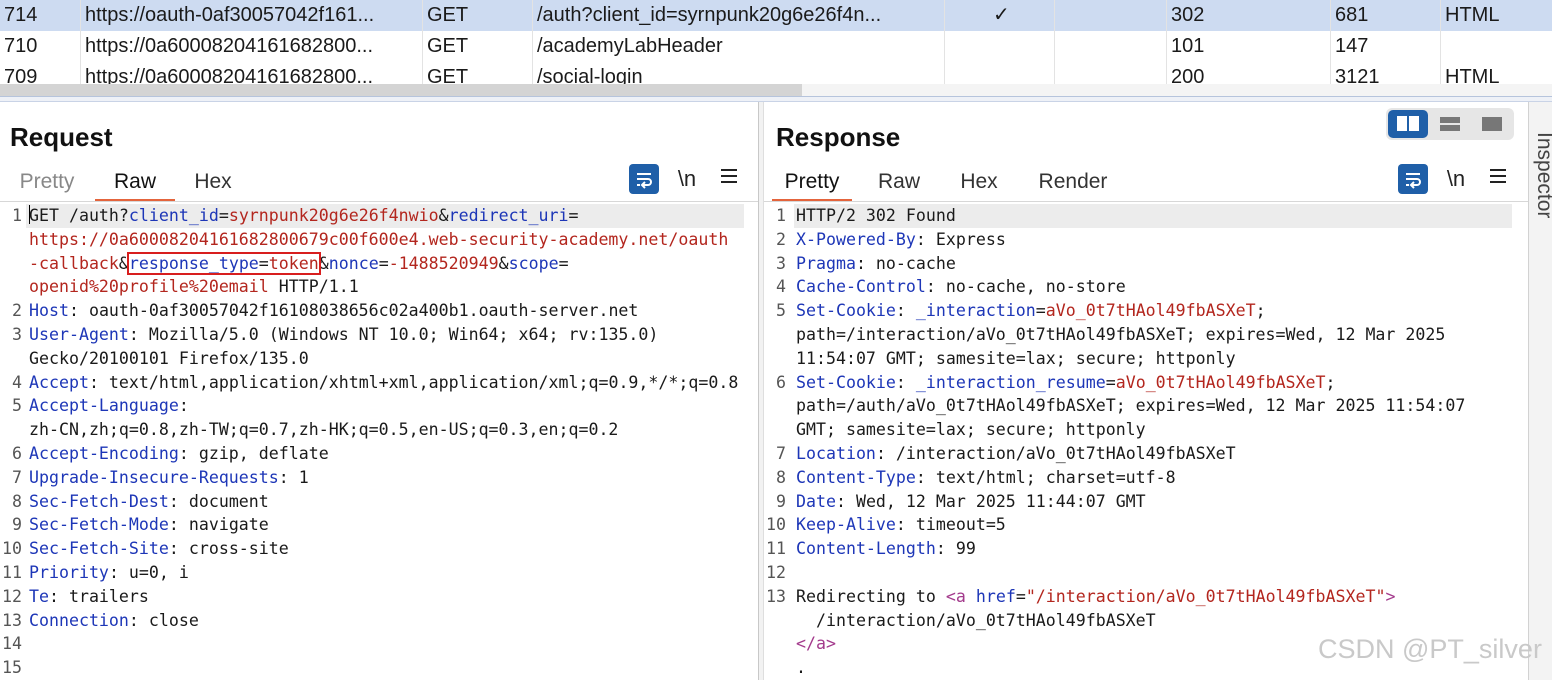 The width and height of the screenshot is (1552, 680). I want to click on line-number: 7, so click(17, 477).